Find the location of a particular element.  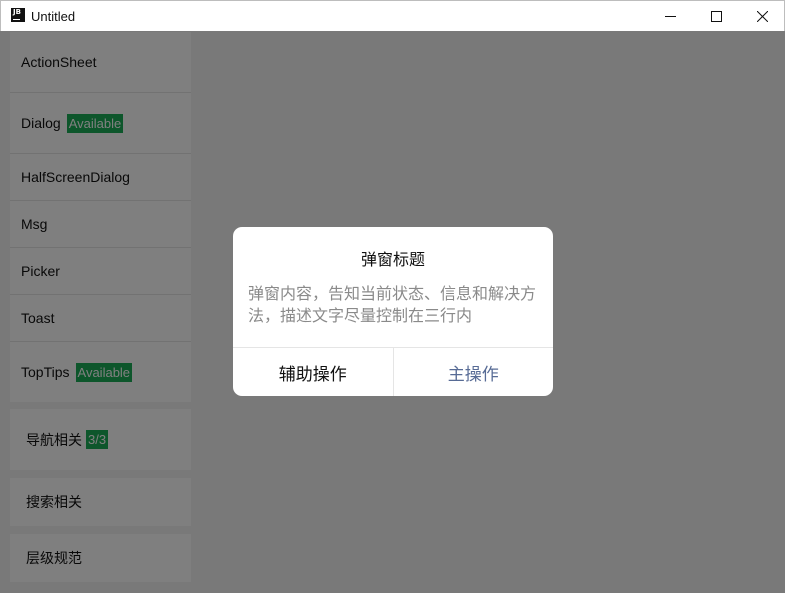

maximize-button is located at coordinates (716, 16).